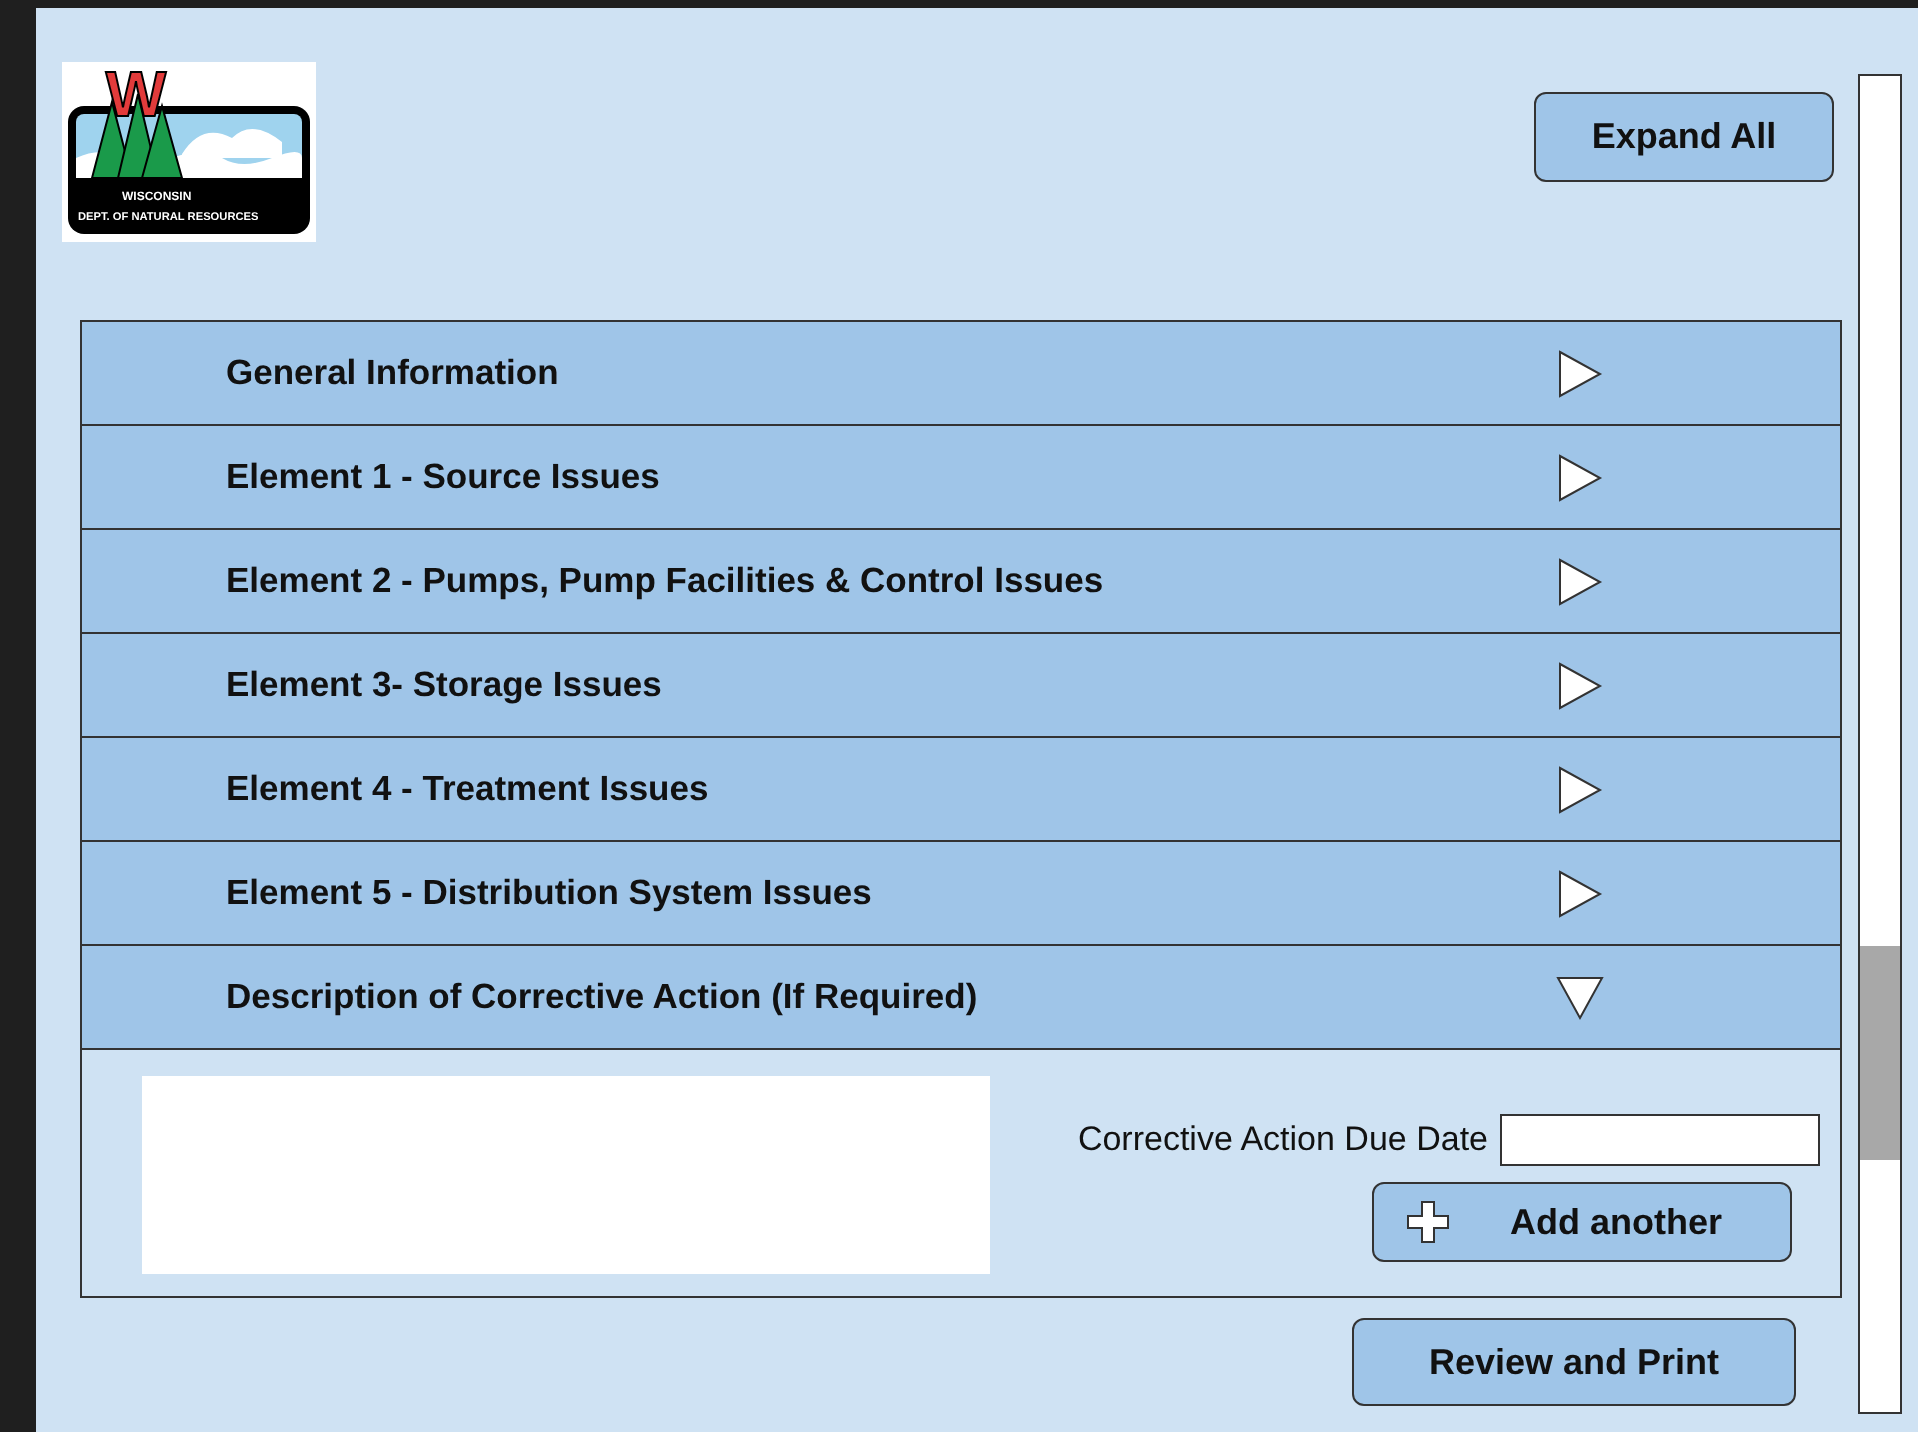 This screenshot has width=1918, height=1432. Describe the element at coordinates (1428, 1222) in the screenshot. I see `plus-icon` at that location.